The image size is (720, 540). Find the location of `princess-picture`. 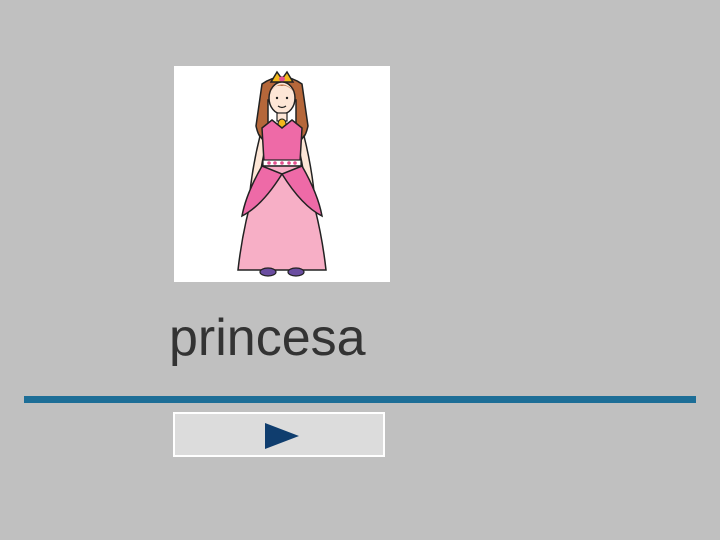

princess-picture is located at coordinates (282, 174).